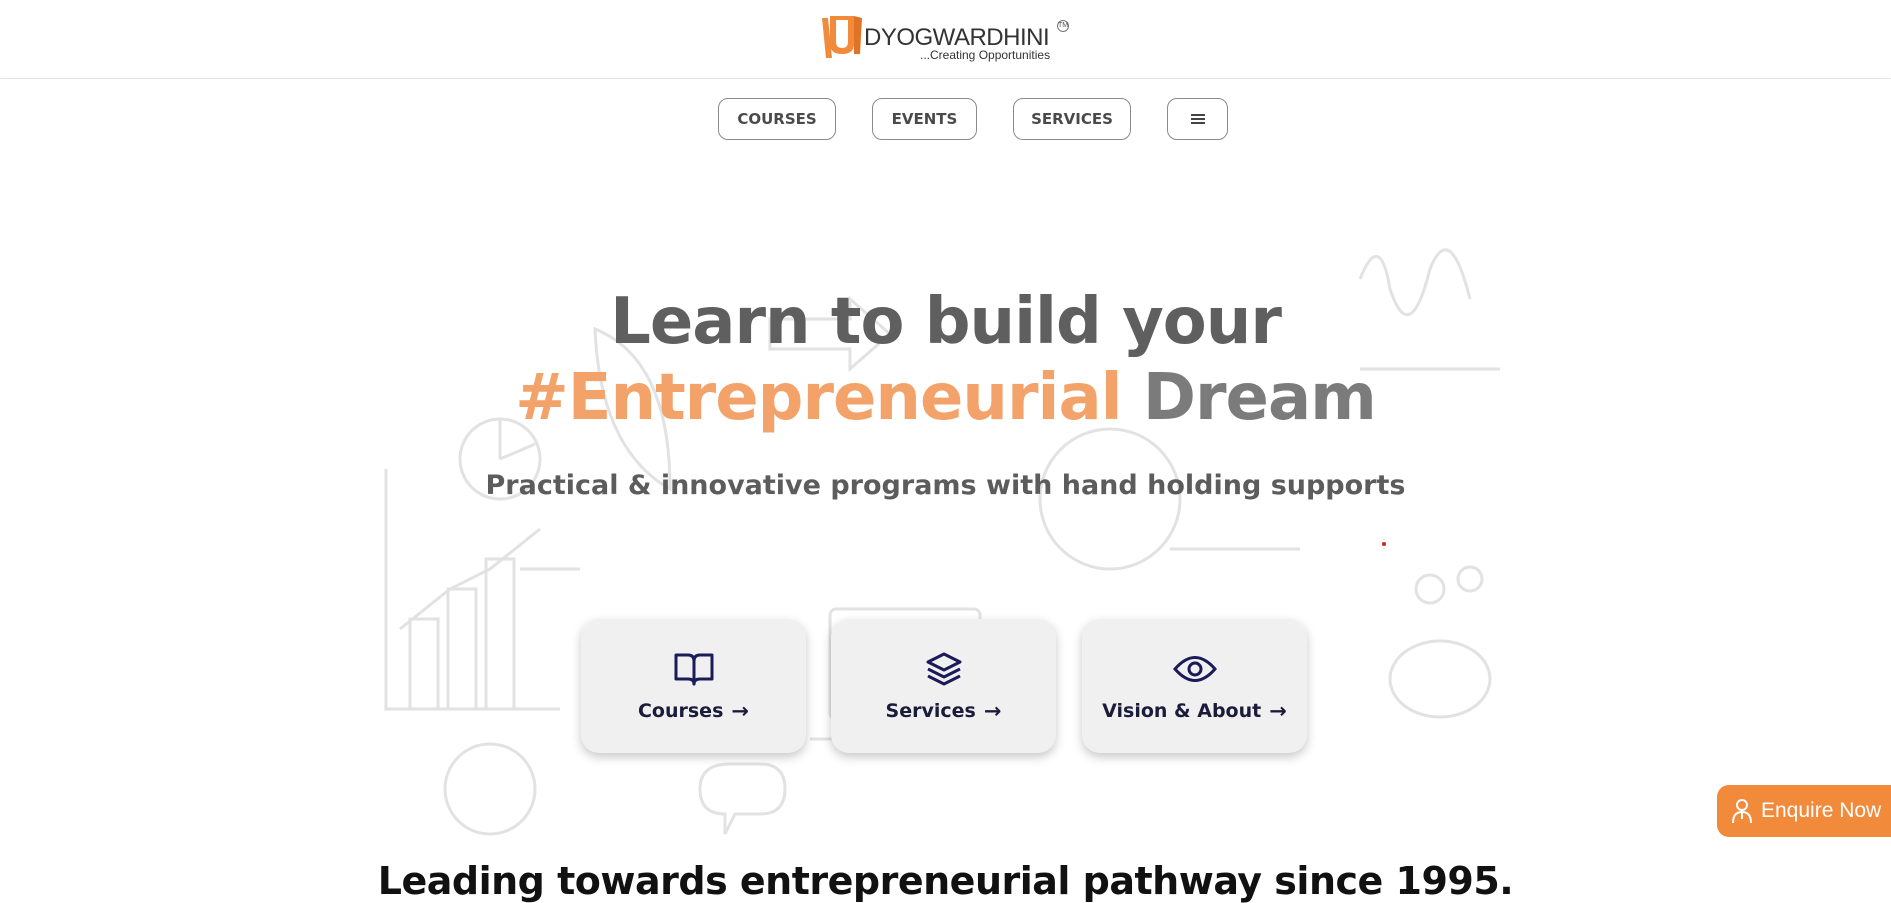 This screenshot has height=903, width=1891. Describe the element at coordinates (1194, 686) in the screenshot. I see `vision-about-card: Vision & About →` at that location.